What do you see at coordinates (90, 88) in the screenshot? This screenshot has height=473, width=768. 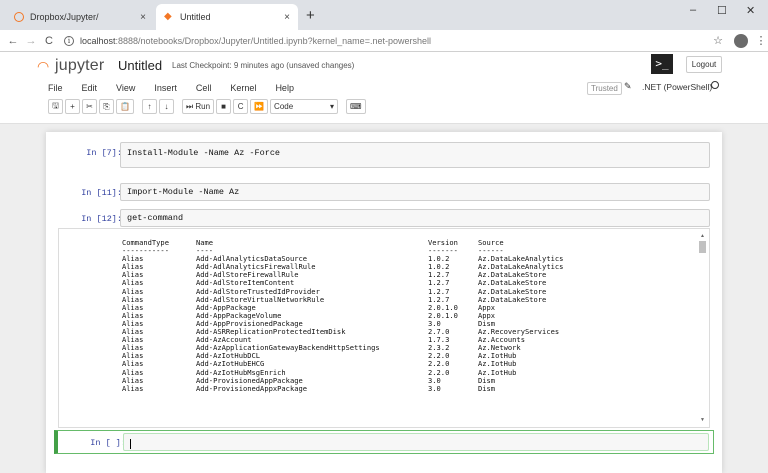 I see `menu-edit: Edit` at bounding box center [90, 88].